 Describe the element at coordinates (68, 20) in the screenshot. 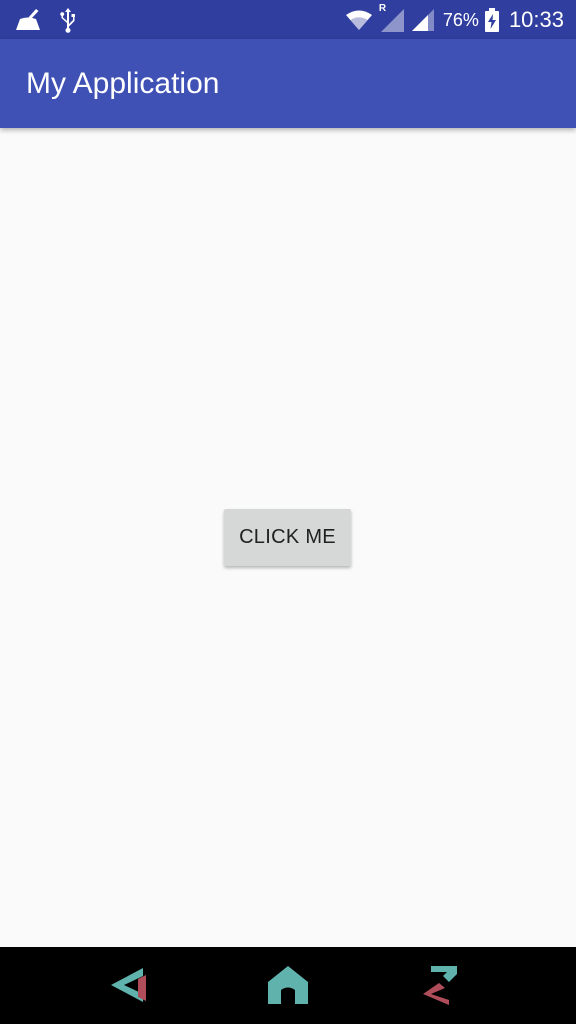

I see `usb-icon` at that location.